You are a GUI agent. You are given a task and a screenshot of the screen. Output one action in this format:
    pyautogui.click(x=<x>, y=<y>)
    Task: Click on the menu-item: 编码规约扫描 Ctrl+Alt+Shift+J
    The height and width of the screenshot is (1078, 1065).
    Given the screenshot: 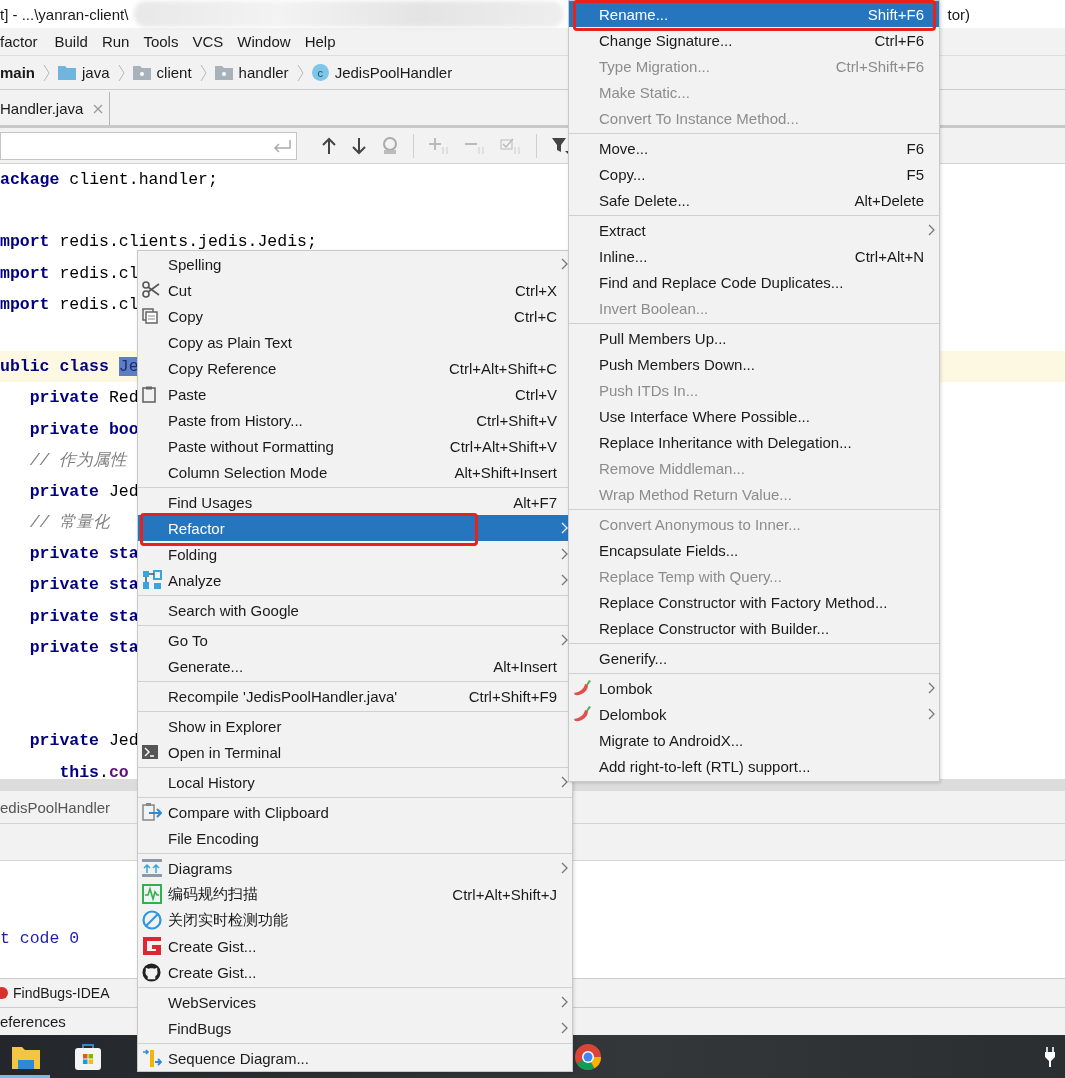 What is the action you would take?
    pyautogui.click(x=355, y=894)
    